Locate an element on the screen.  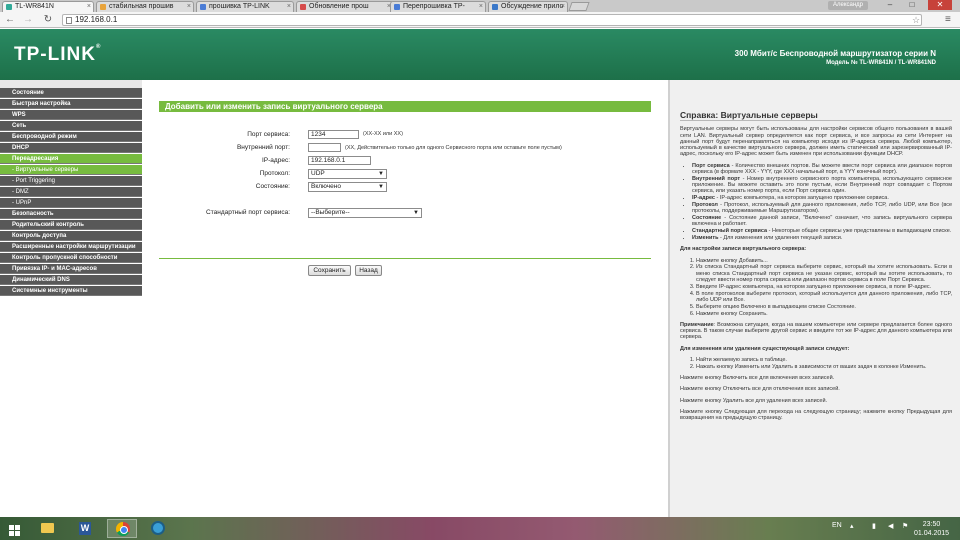
browser-tab: Обновление прош × is located at coordinates (345, 6).